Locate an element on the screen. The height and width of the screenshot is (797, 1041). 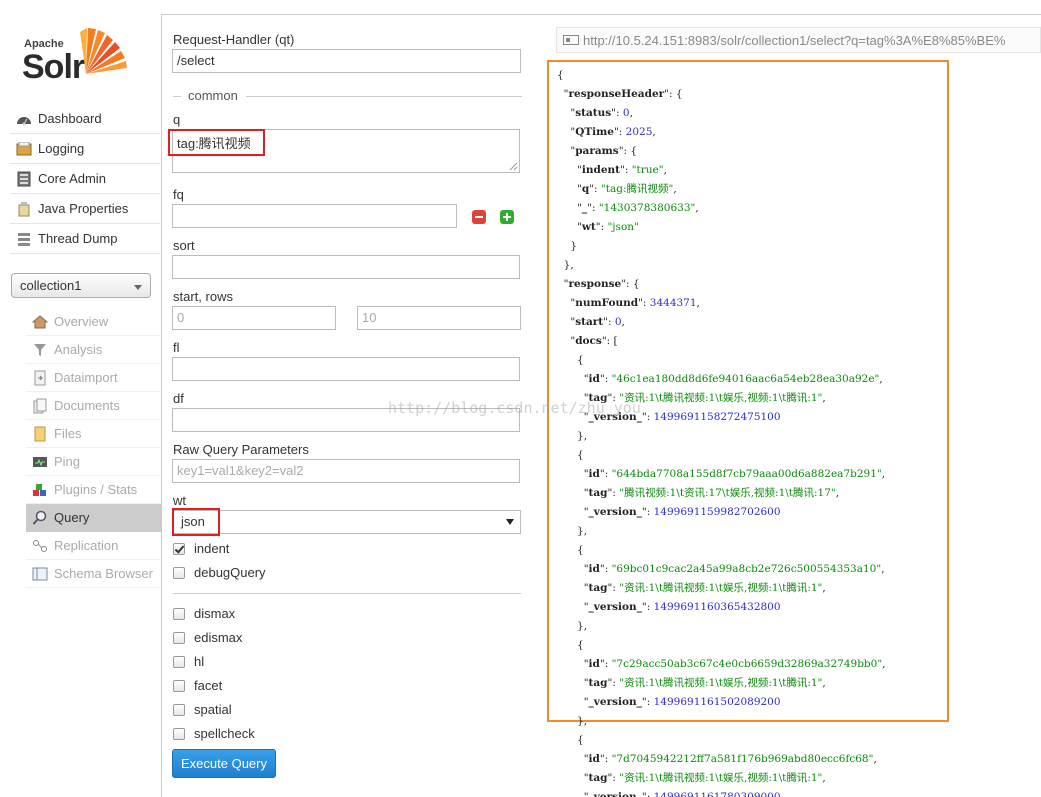
facet-option: facet is located at coordinates (197, 685).